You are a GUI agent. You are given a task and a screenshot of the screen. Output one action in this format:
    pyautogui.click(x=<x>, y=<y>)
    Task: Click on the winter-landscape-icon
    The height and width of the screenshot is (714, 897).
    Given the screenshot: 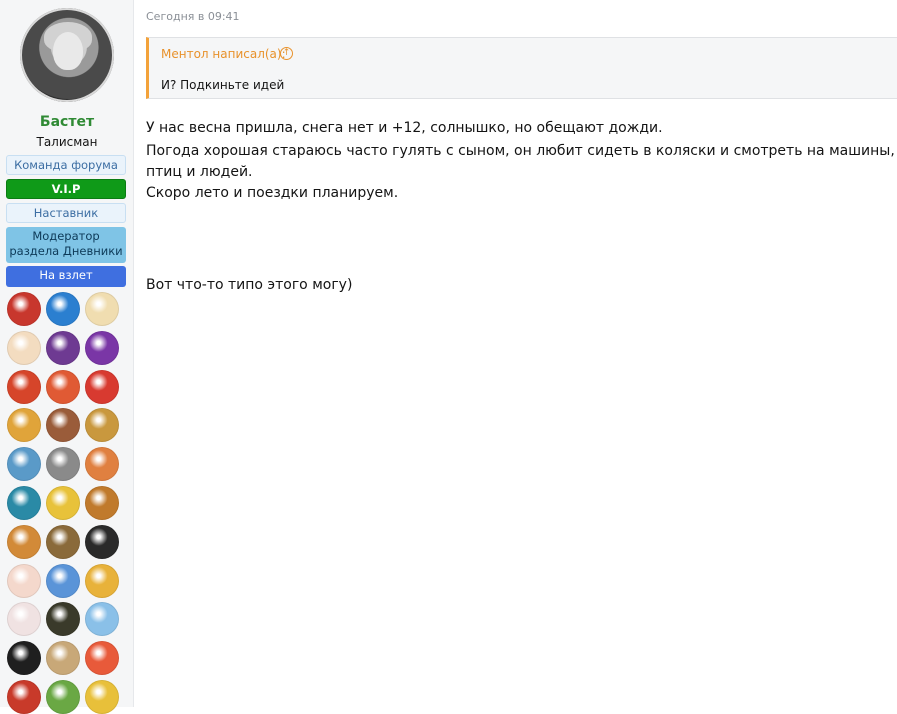 What is the action you would take?
    pyautogui.click(x=102, y=619)
    